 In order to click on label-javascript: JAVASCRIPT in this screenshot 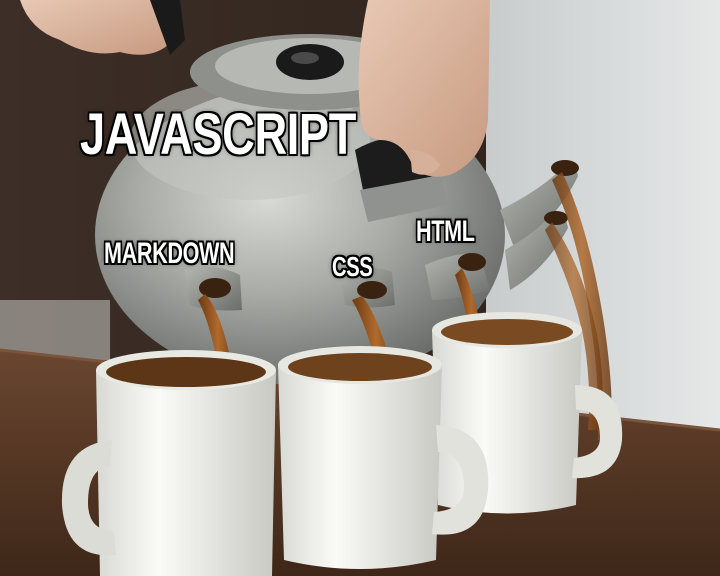, I will do `click(218, 134)`.